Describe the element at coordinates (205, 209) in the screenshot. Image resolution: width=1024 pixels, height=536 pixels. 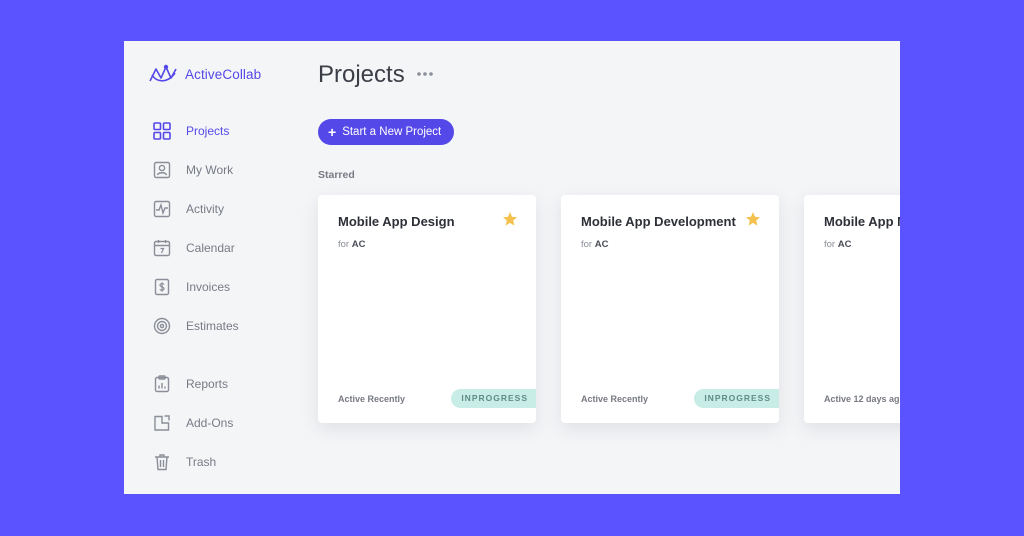
I see `sidebar-item-label: Activity` at that location.